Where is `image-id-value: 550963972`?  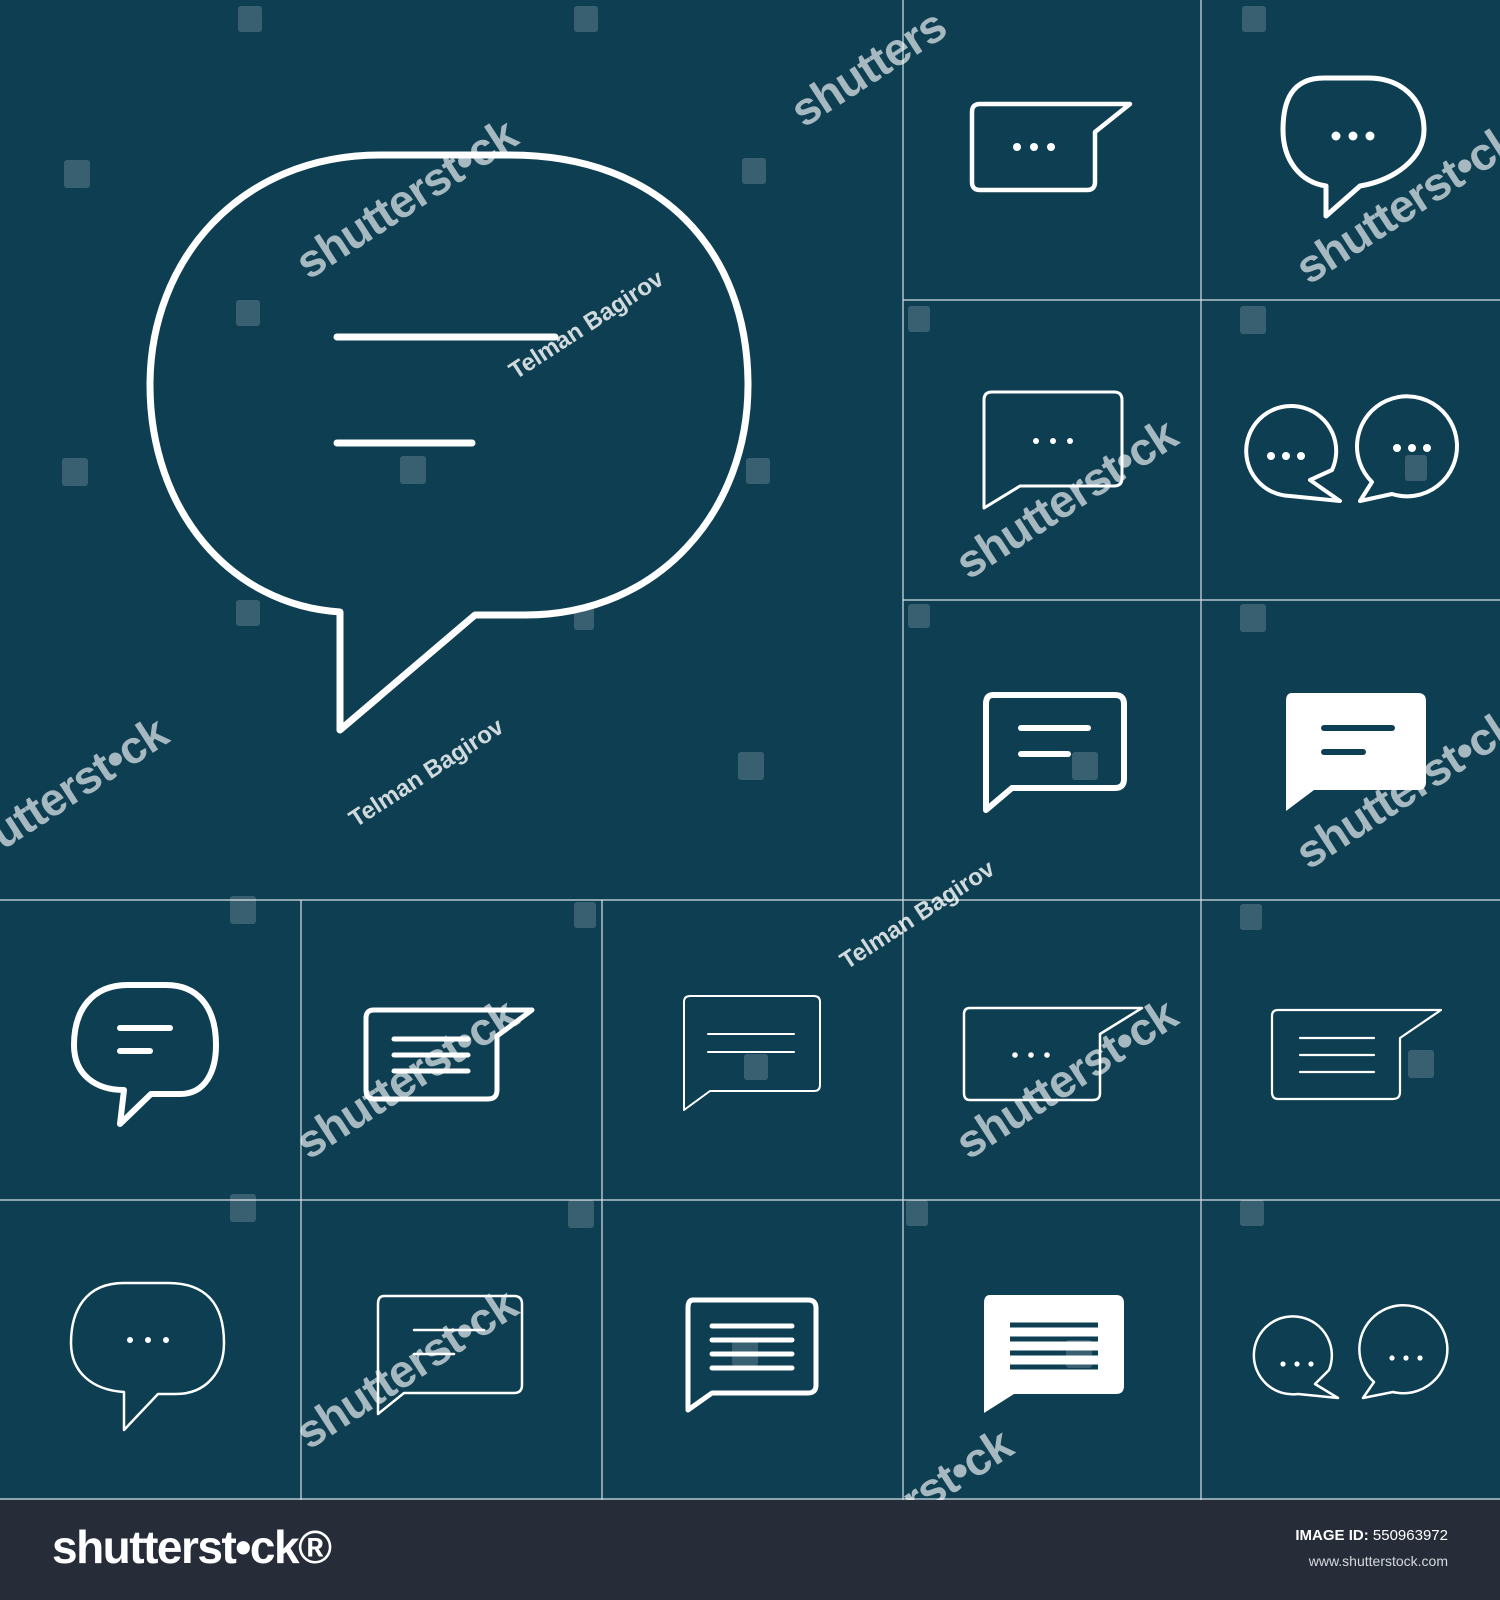
image-id-value: 550963972 is located at coordinates (1410, 1535).